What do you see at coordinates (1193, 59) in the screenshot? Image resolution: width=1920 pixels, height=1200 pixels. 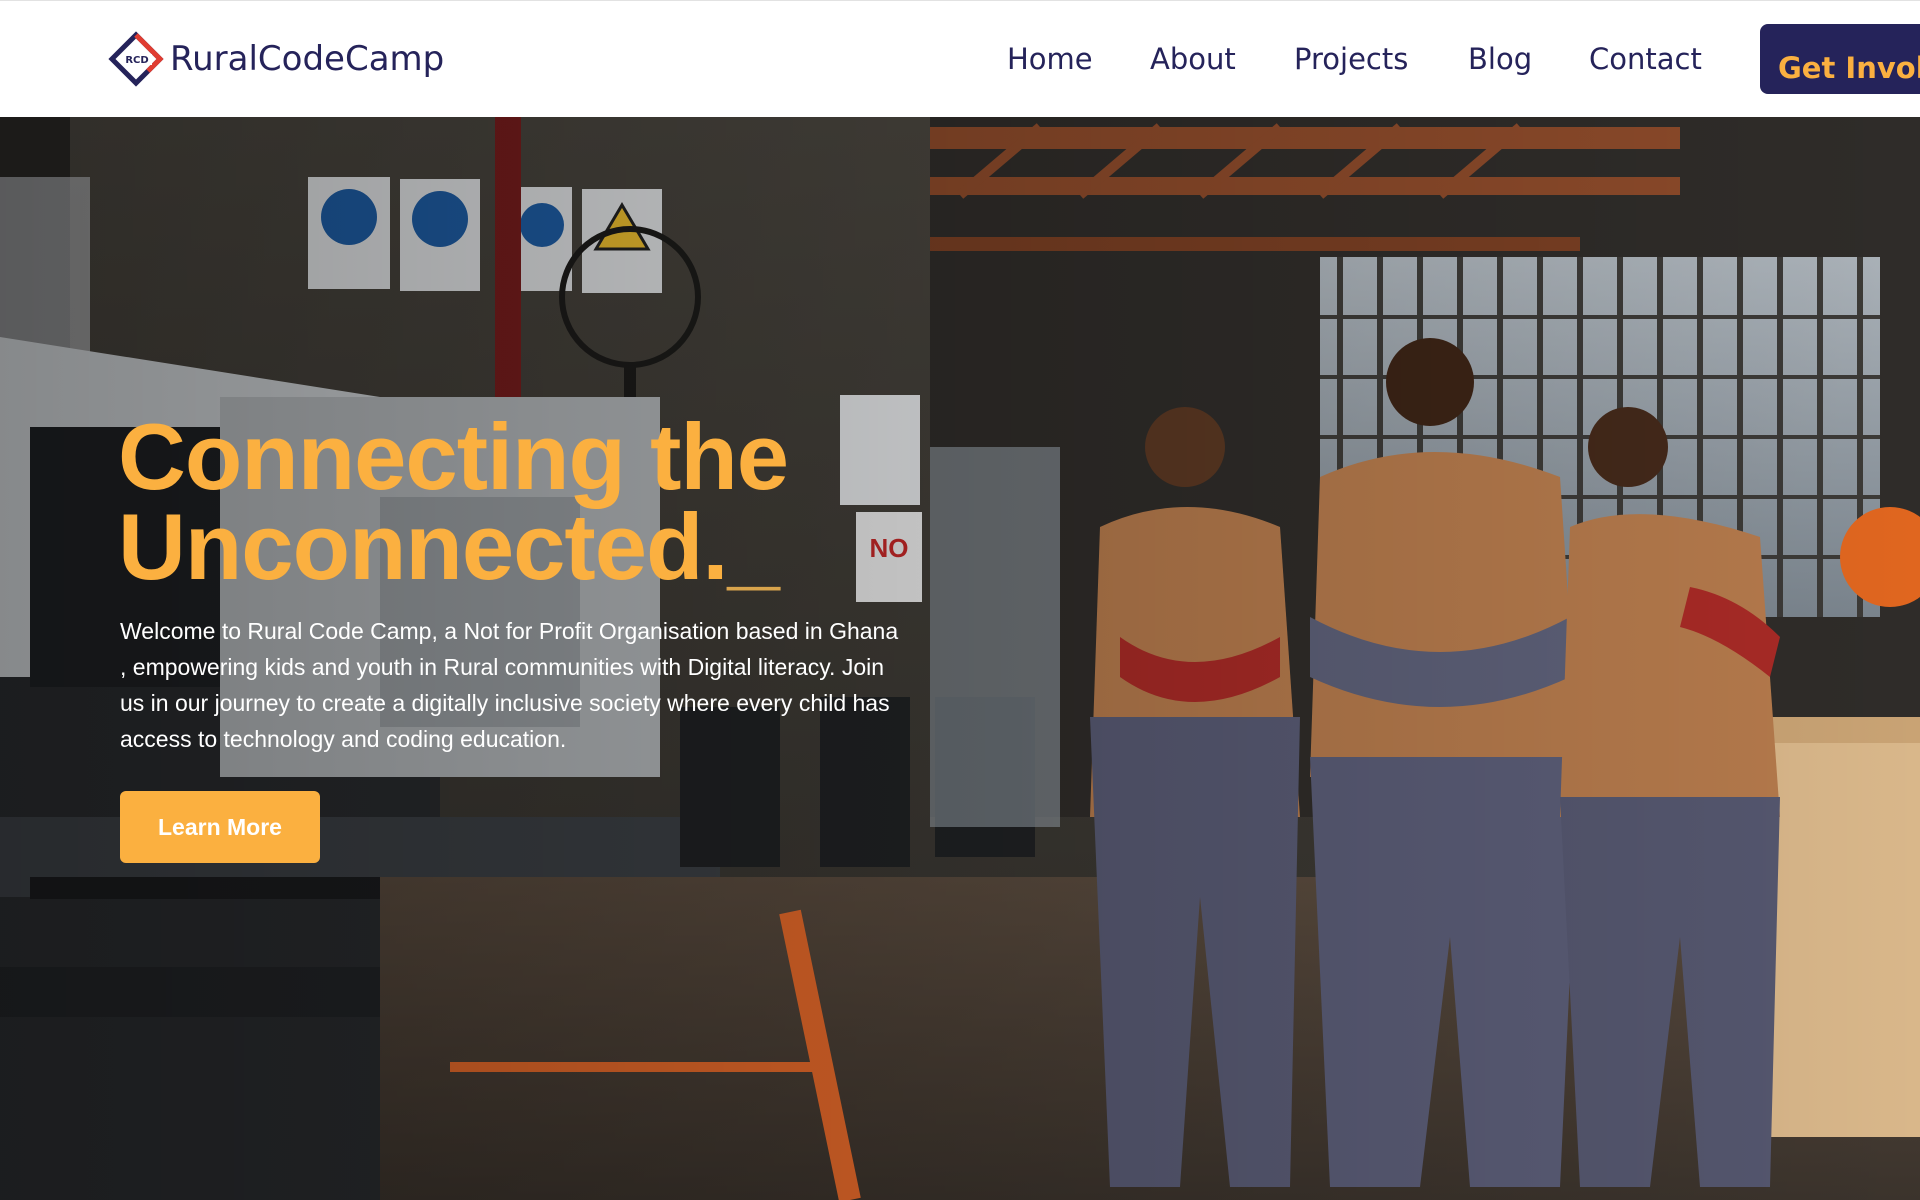 I see `nav-about-link: About` at bounding box center [1193, 59].